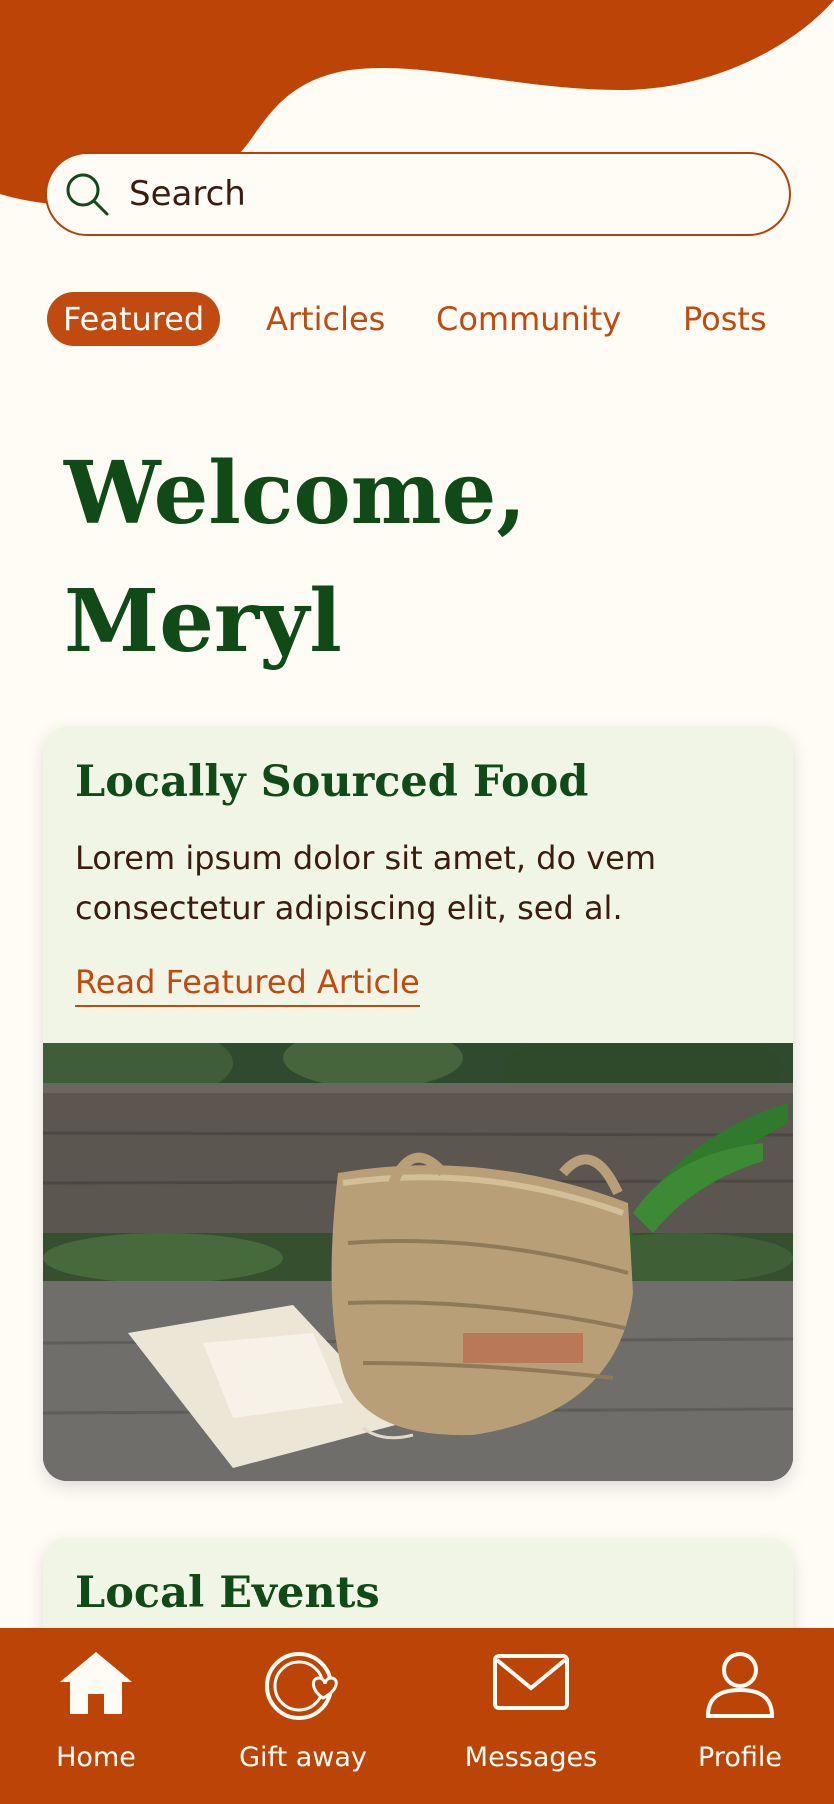 This screenshot has height=1804, width=834. What do you see at coordinates (531, 1682) in the screenshot?
I see `envelope-icon` at bounding box center [531, 1682].